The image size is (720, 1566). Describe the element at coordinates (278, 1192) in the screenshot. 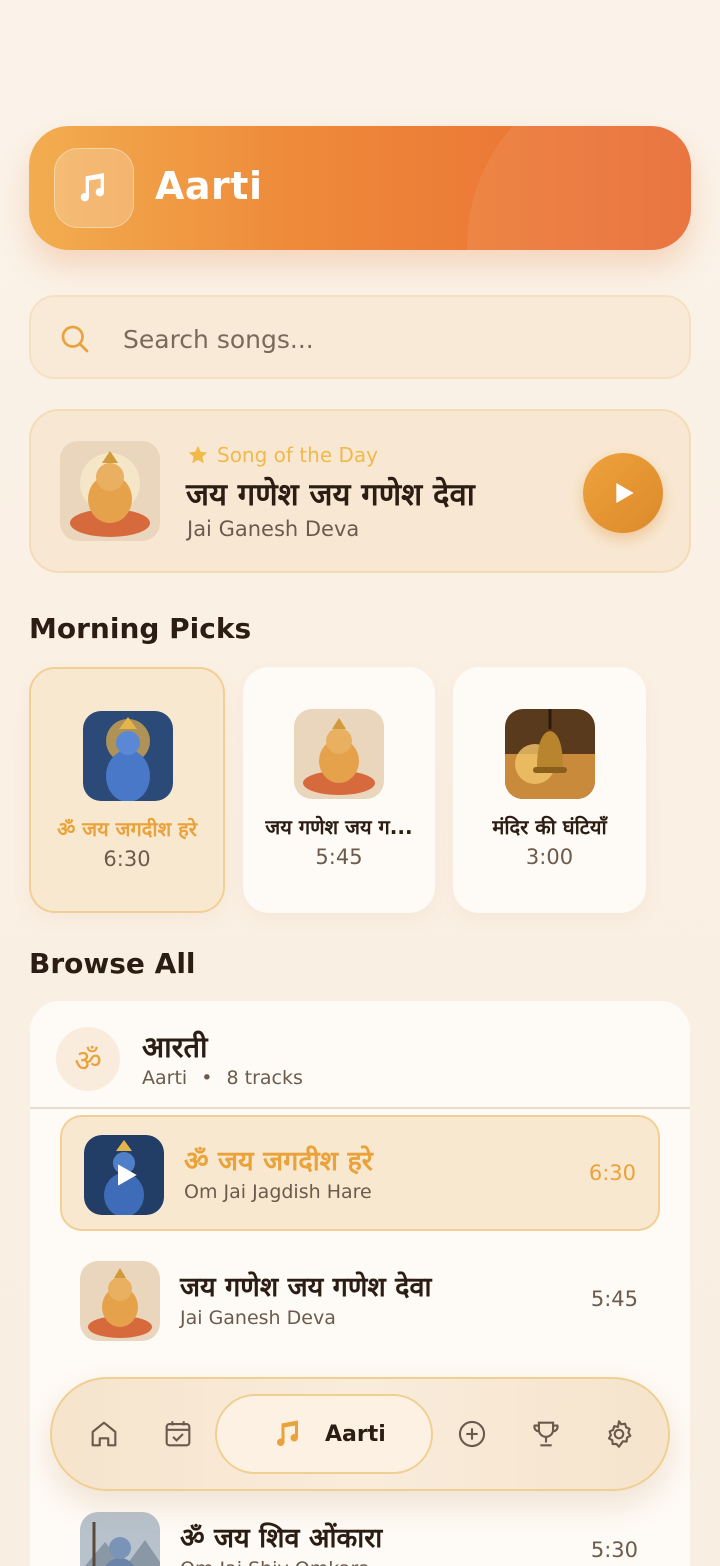

I see `track-subtitle: Om Jai Jagdish Hare` at that location.